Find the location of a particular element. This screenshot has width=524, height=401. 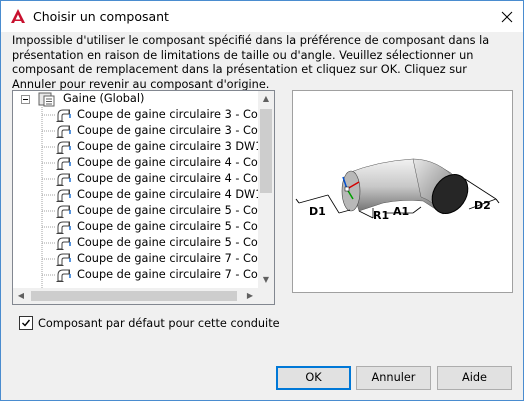

dim-label-r1: R1 is located at coordinates (381, 215).